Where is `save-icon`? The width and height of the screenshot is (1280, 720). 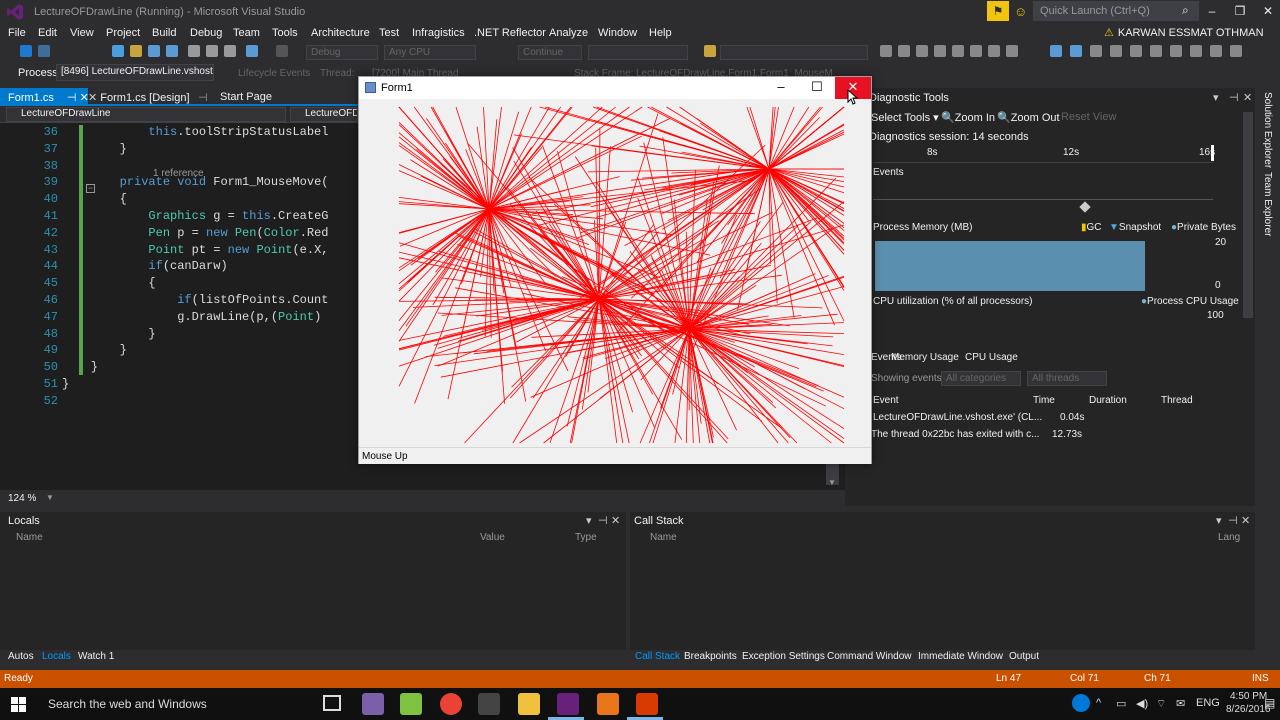 save-icon is located at coordinates (154, 51).